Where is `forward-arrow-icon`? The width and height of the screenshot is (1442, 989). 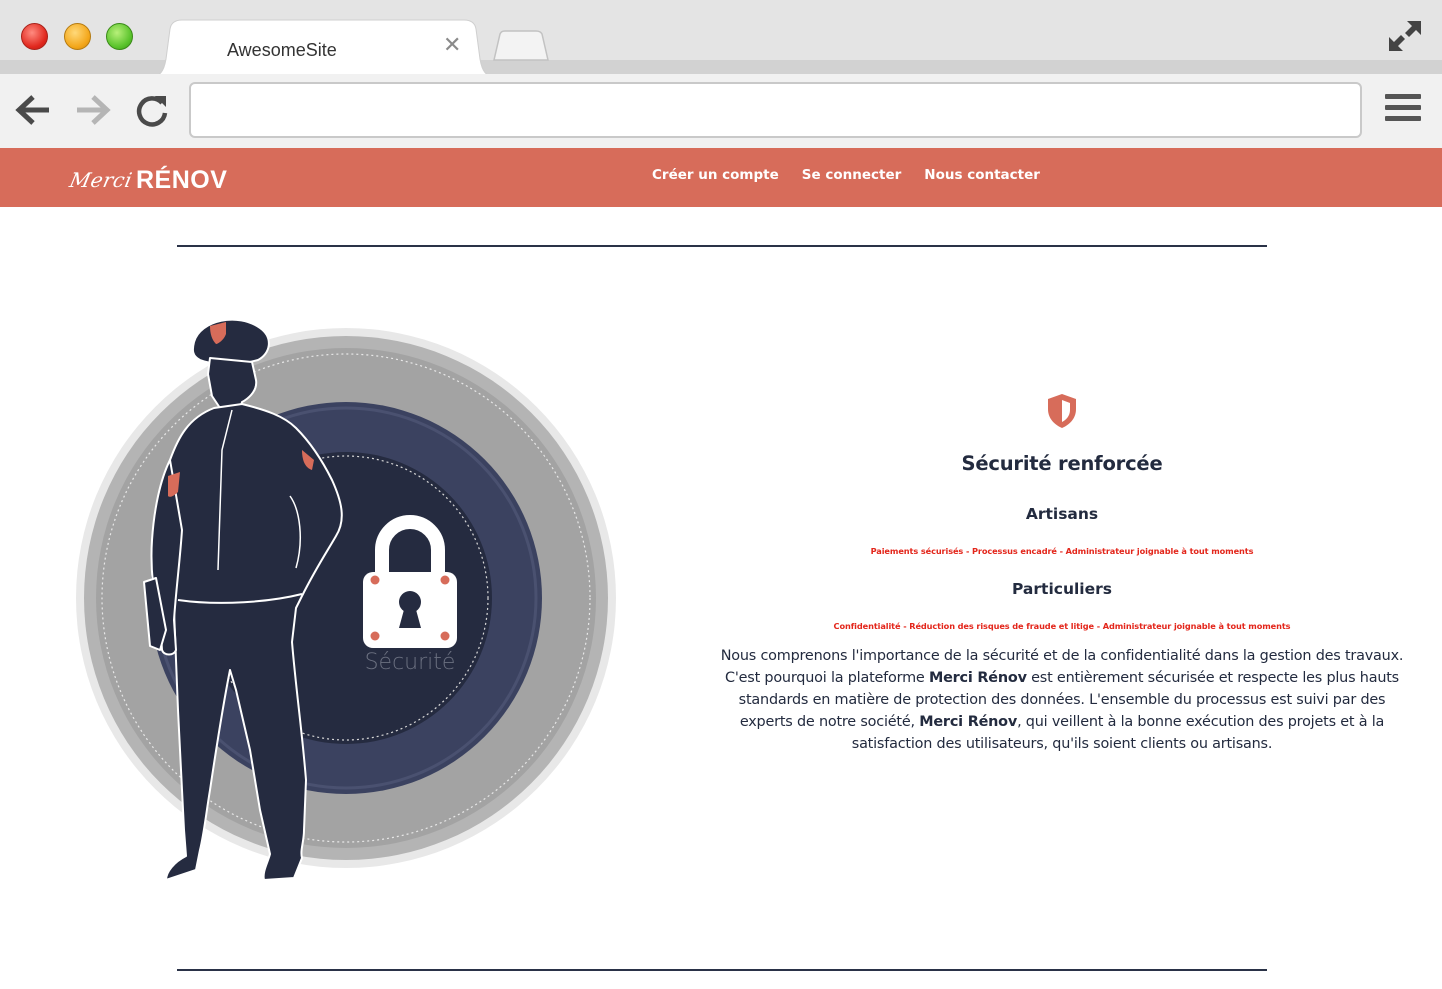 forward-arrow-icon is located at coordinates (92, 110).